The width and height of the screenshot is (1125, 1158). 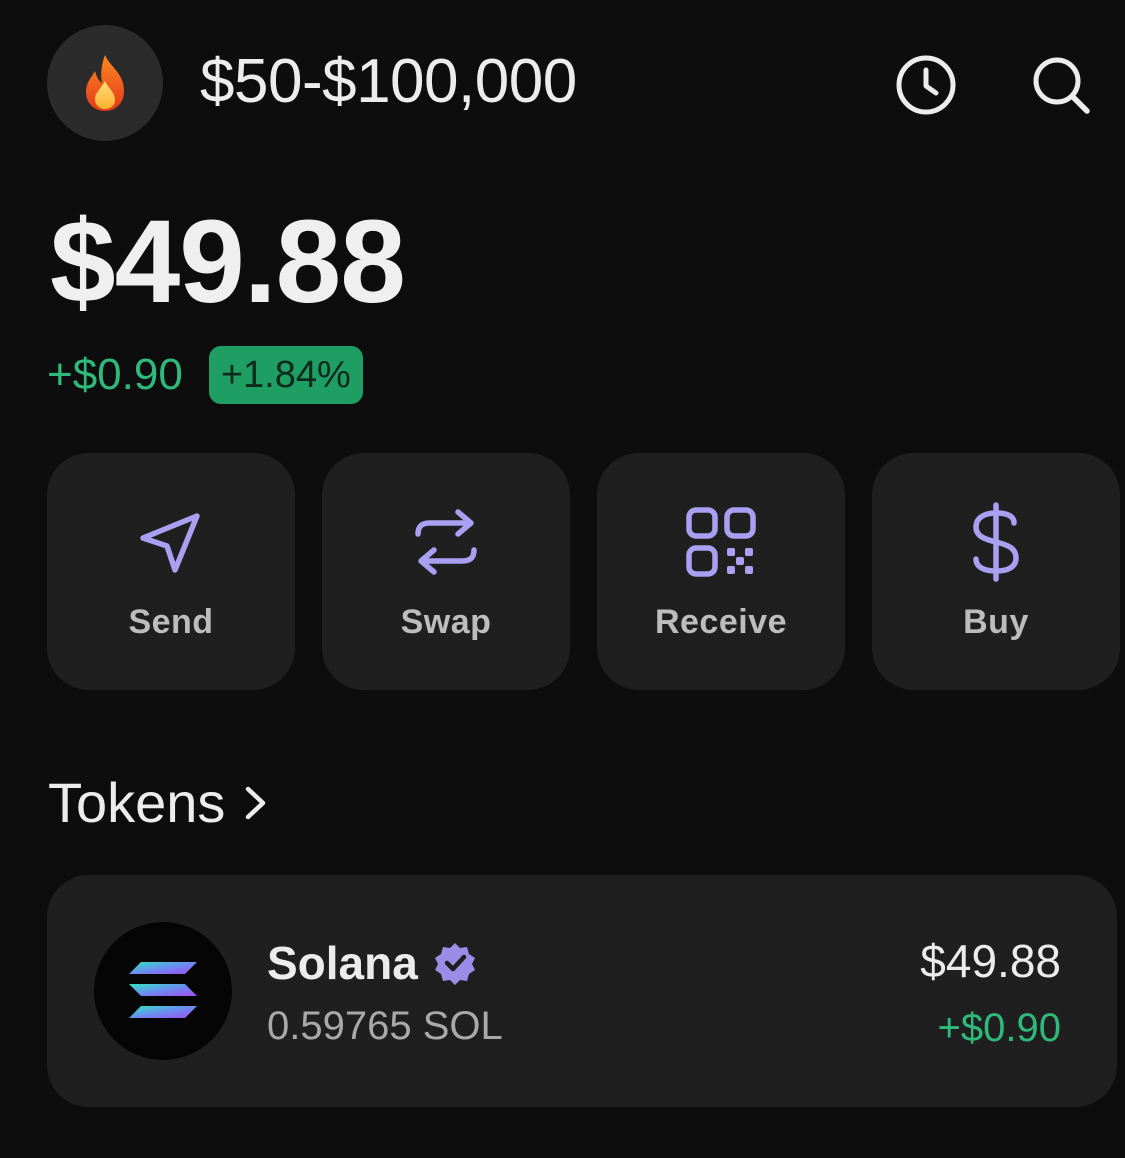 I want to click on receive-label: Receive, so click(x=721, y=622).